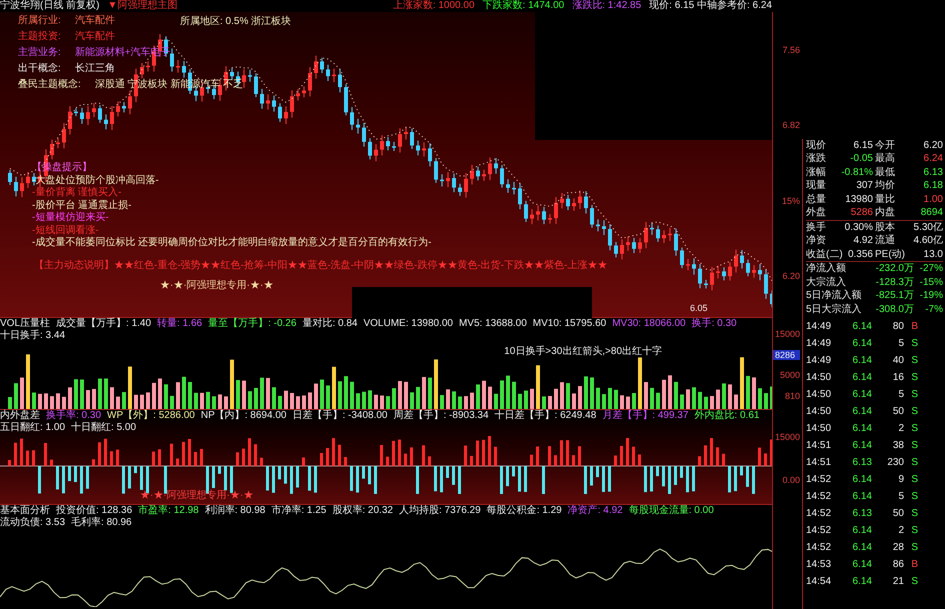 Image resolution: width=945 pixels, height=609 pixels. I want to click on flow-value: -128.3万, so click(895, 282).